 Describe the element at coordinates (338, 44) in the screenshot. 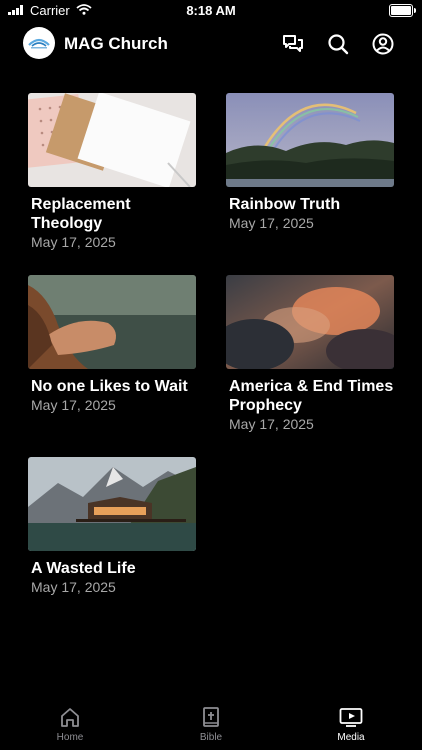

I see `search-icon` at that location.